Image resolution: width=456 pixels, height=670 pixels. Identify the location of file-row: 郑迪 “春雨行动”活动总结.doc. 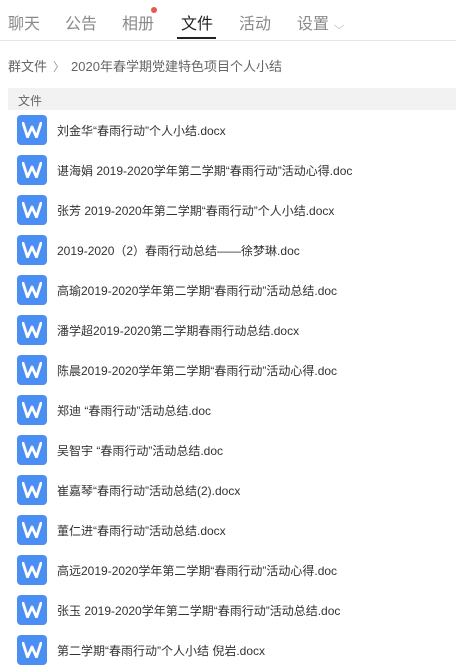
(228, 410).